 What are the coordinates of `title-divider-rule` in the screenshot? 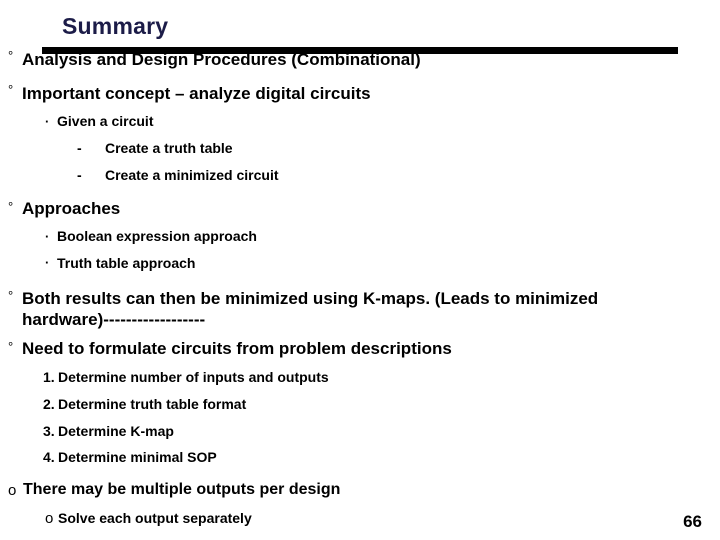 It's located at (360, 50).